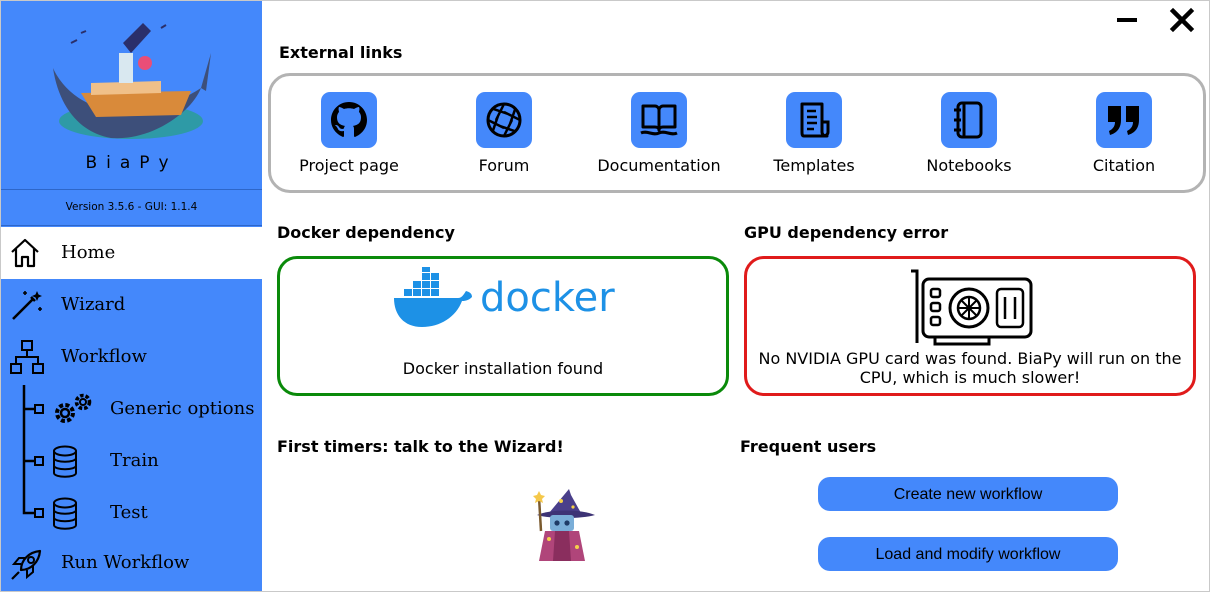  I want to click on sidebar-item-workflow: Workflow, so click(131, 357).